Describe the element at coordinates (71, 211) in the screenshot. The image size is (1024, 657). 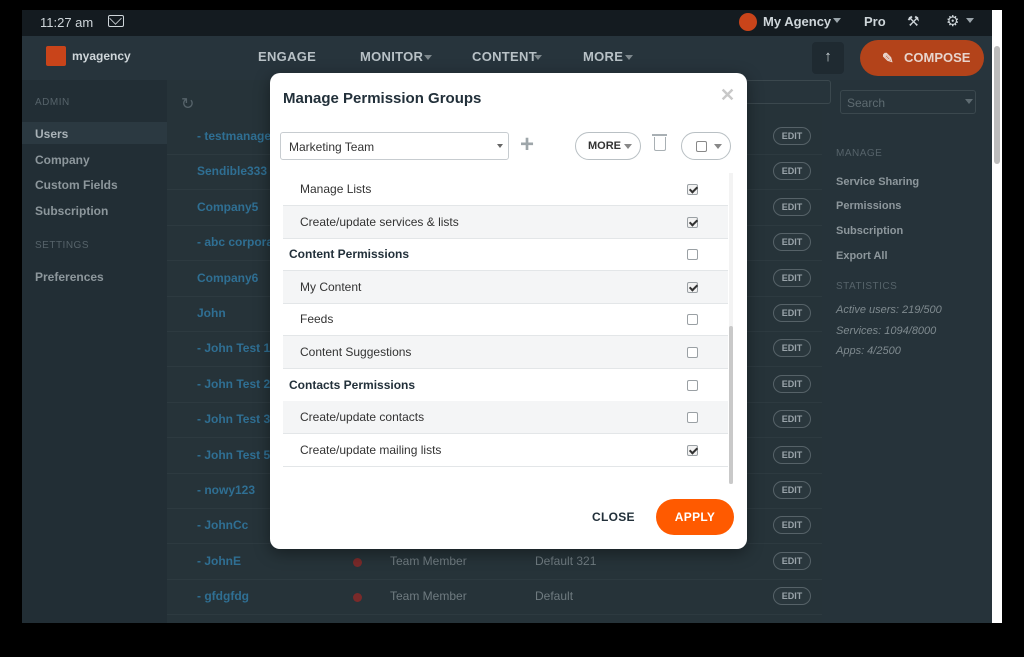
I see `sidebar-item-subscription: Subscription` at that location.